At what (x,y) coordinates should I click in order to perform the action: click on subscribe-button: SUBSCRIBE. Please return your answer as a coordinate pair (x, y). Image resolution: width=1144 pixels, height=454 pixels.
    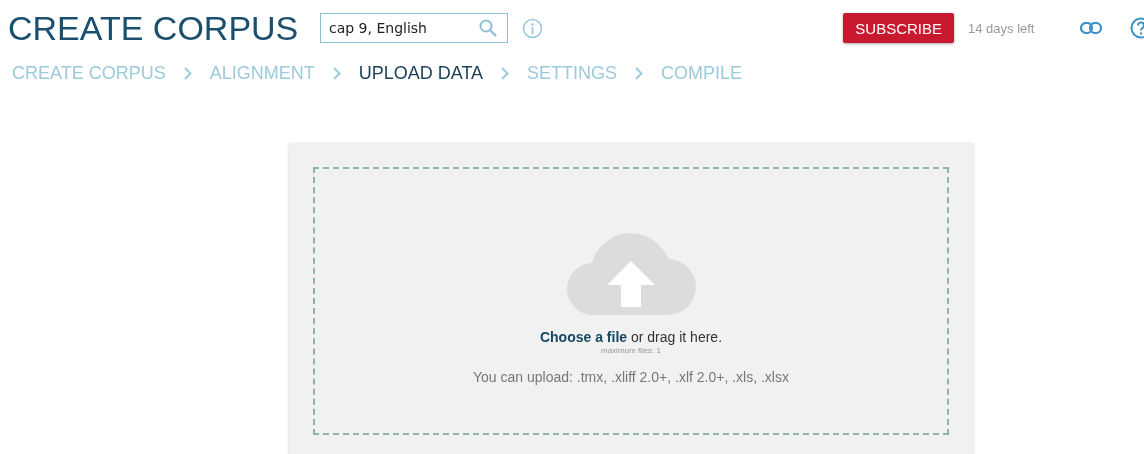
    Looking at the image, I should click on (898, 28).